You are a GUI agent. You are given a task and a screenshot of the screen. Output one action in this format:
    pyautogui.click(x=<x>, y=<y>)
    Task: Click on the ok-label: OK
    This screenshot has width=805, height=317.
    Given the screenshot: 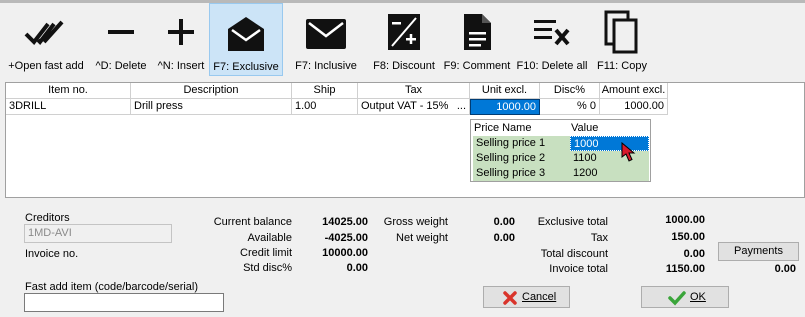 What is the action you would take?
    pyautogui.click(x=698, y=297)
    